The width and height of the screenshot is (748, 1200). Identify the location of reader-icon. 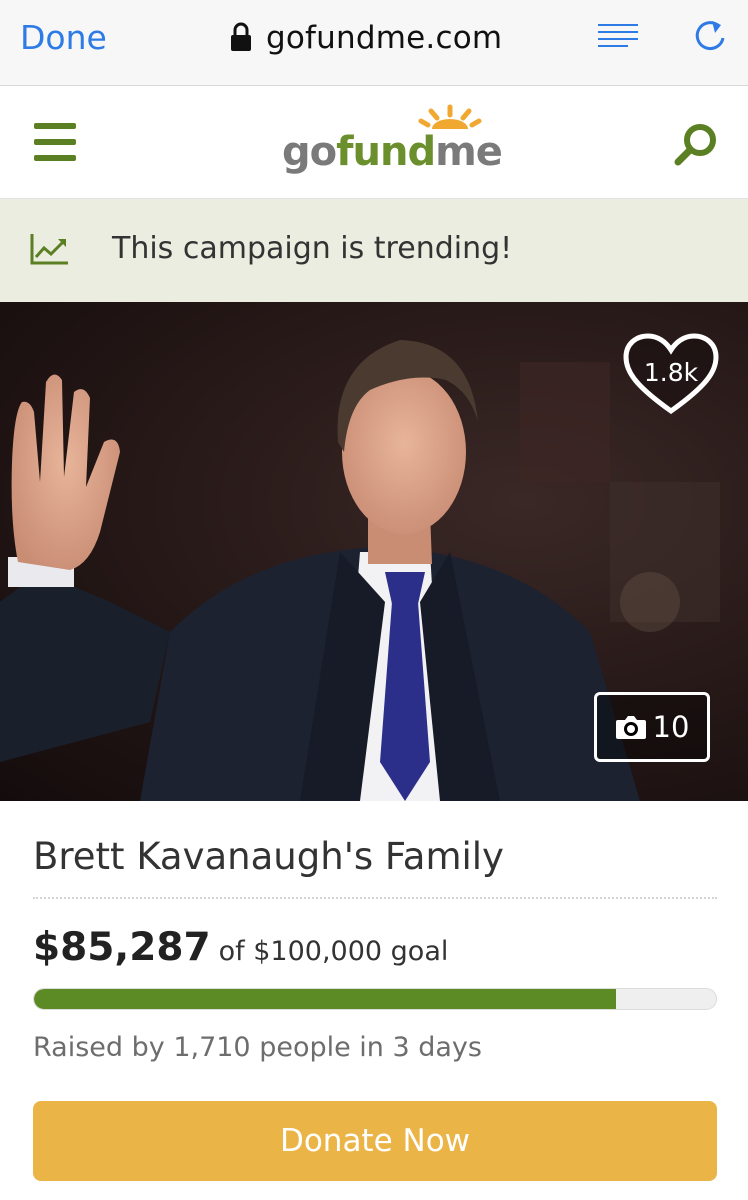
(618, 37).